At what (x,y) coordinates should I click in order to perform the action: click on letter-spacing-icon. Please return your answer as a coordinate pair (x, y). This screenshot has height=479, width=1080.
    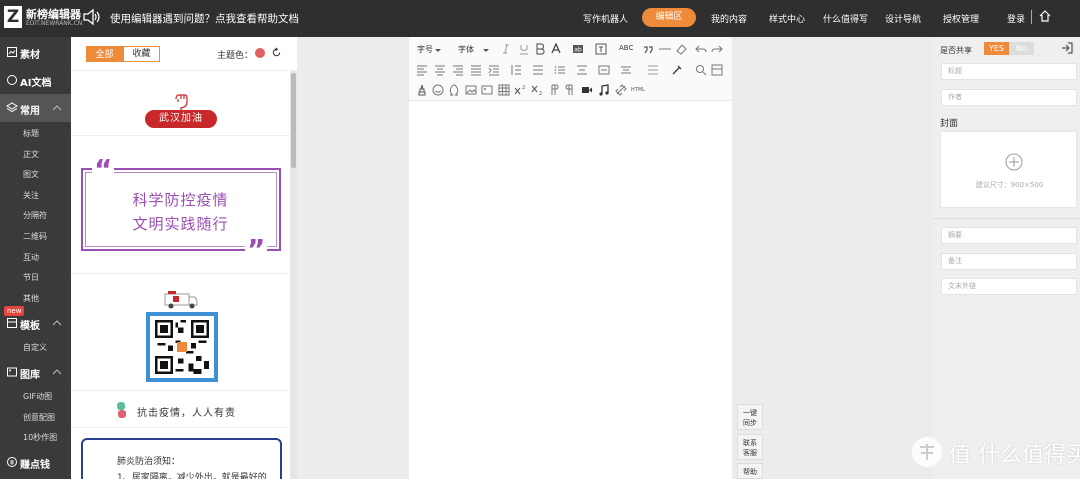
    Looking at the image, I should click on (582, 70).